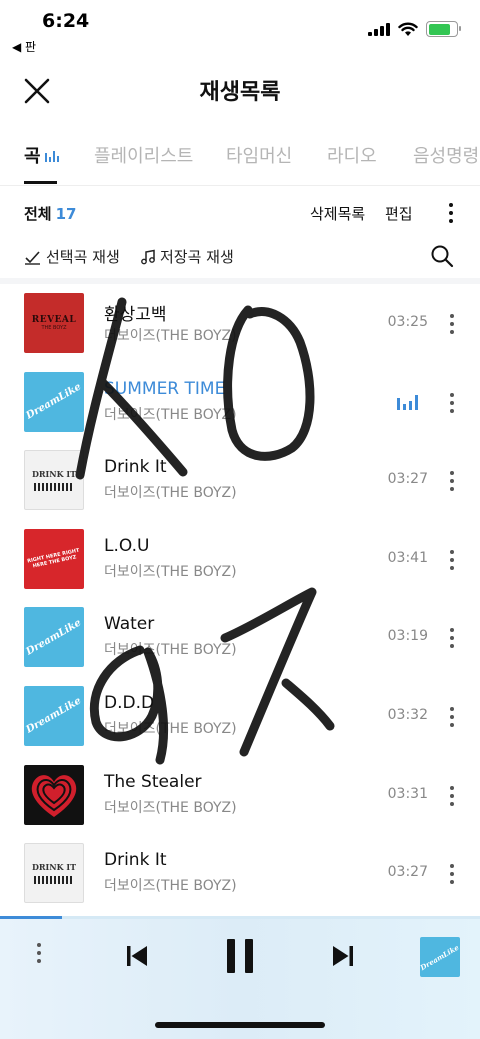  What do you see at coordinates (165, 388) in the screenshot?
I see `song-title: SUMMER TIME` at bounding box center [165, 388].